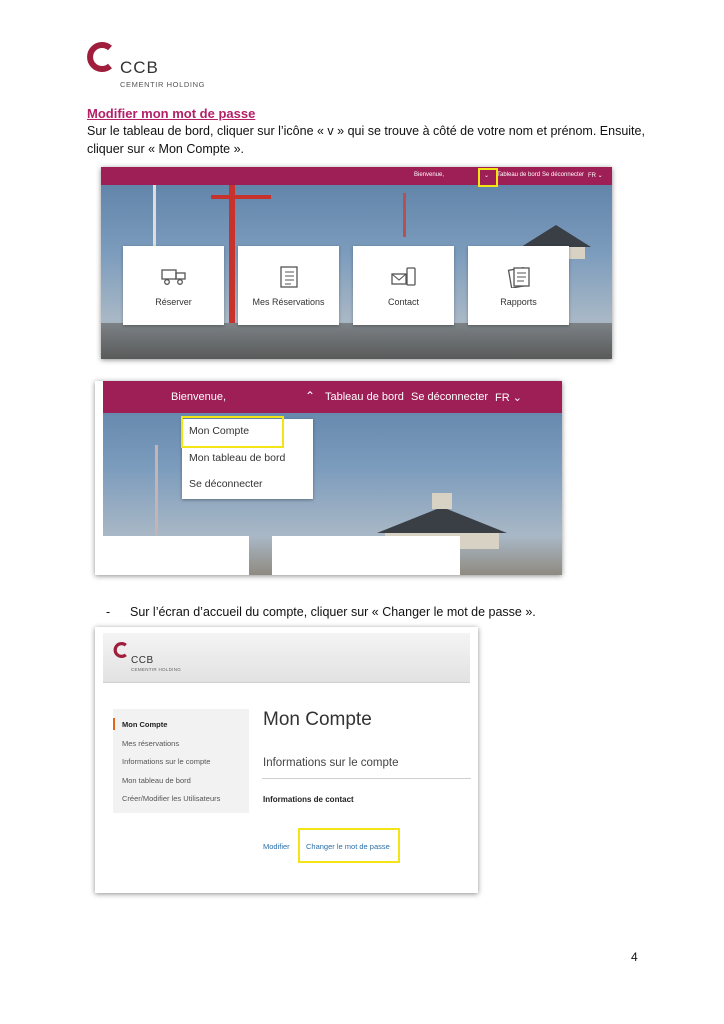  What do you see at coordinates (366, 778) in the screenshot?
I see `divider` at bounding box center [366, 778].